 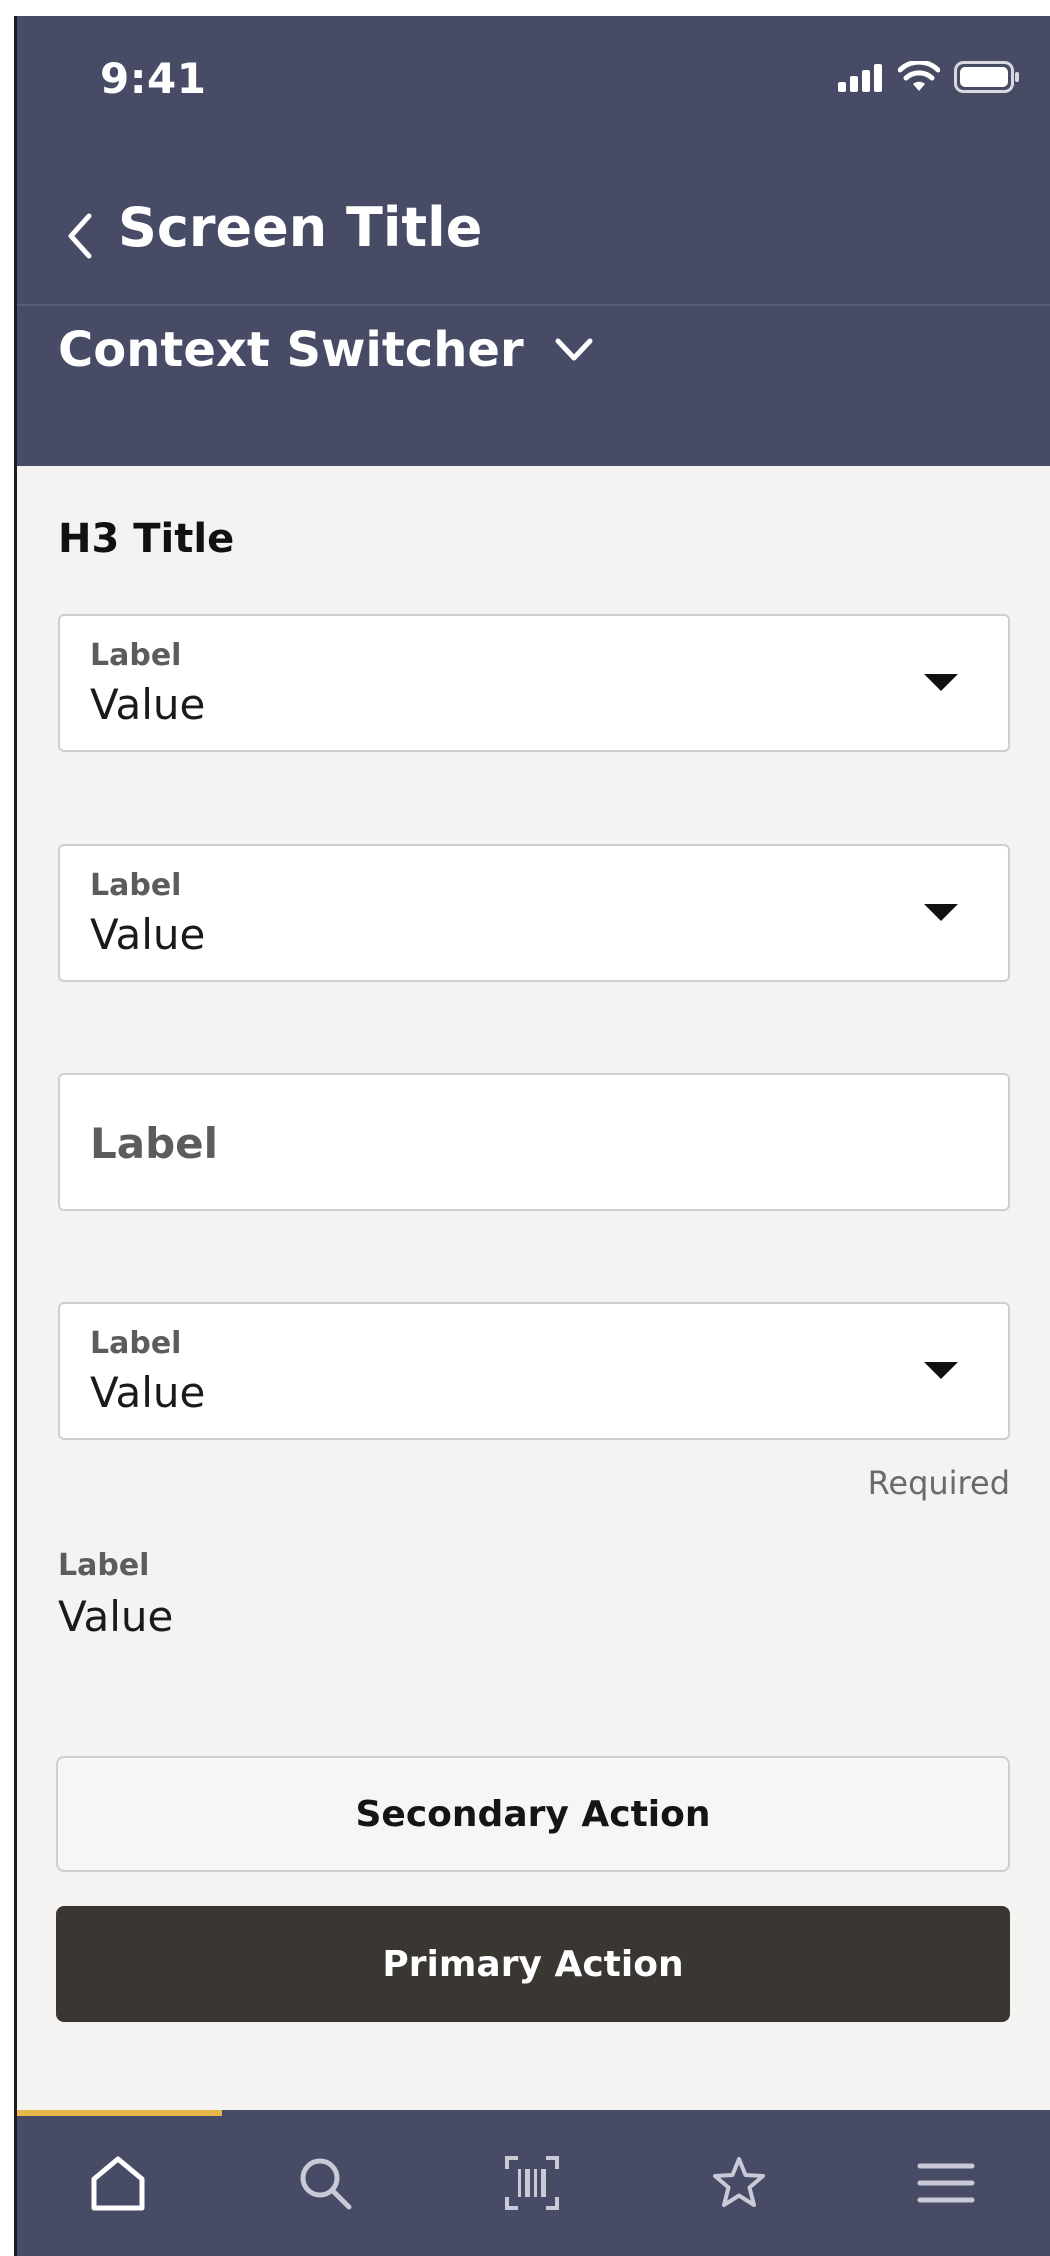 What do you see at coordinates (534, 1371) in the screenshot?
I see `select-field-3: Label Value` at bounding box center [534, 1371].